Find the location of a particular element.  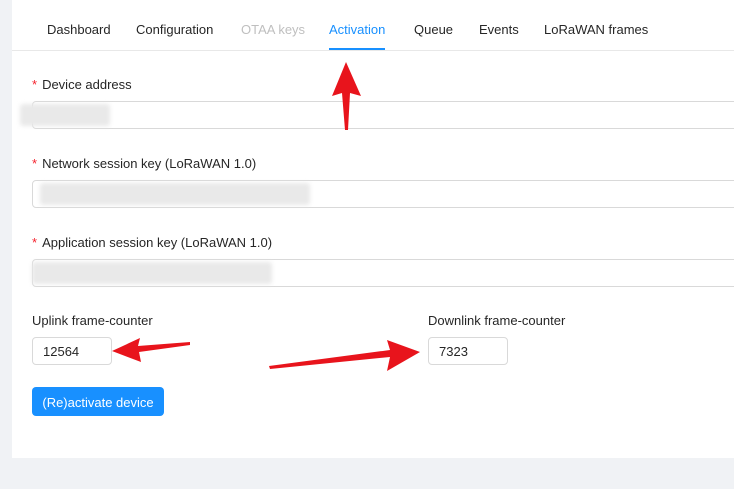

annotation-arrow-right is located at coordinates (344, 355).